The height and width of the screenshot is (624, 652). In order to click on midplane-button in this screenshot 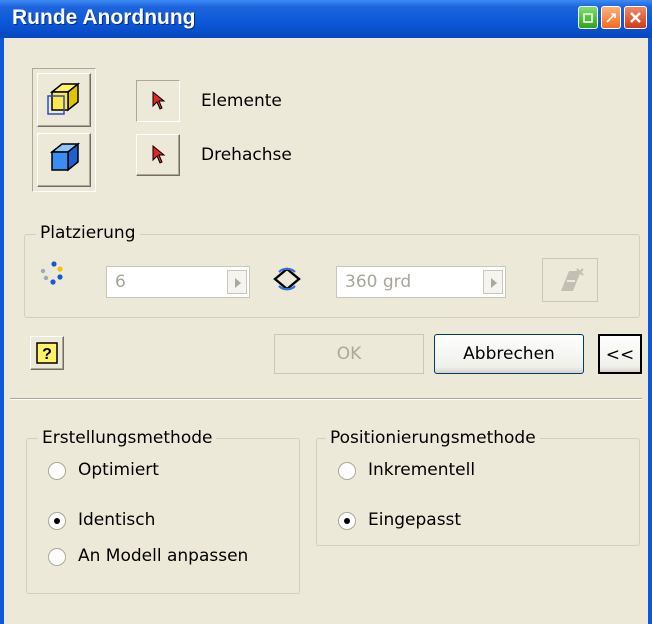, I will do `click(570, 280)`.